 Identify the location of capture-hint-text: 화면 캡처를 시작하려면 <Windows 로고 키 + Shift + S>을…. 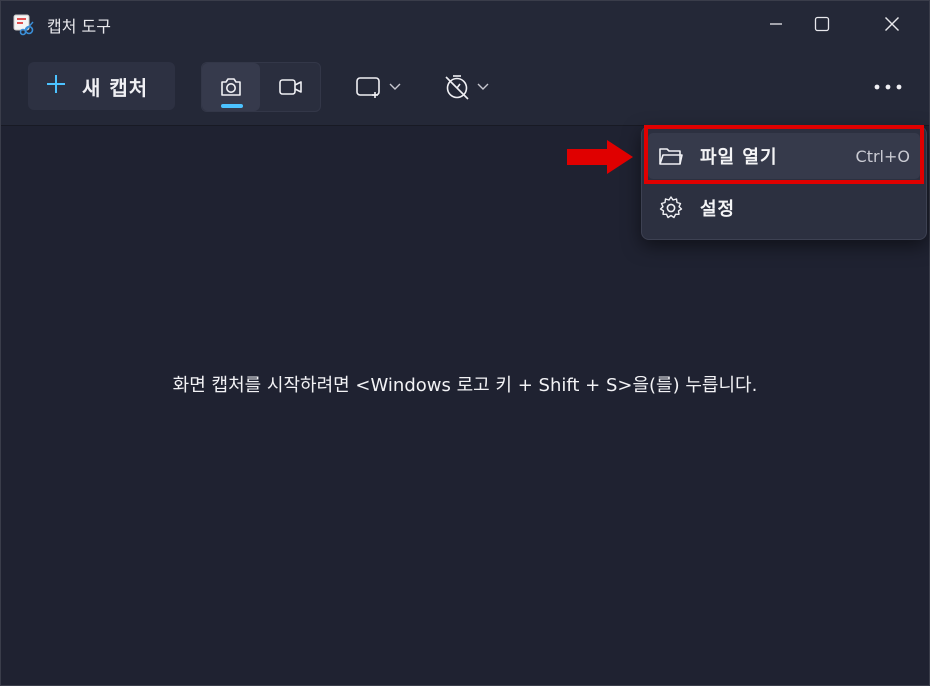
(465, 385).